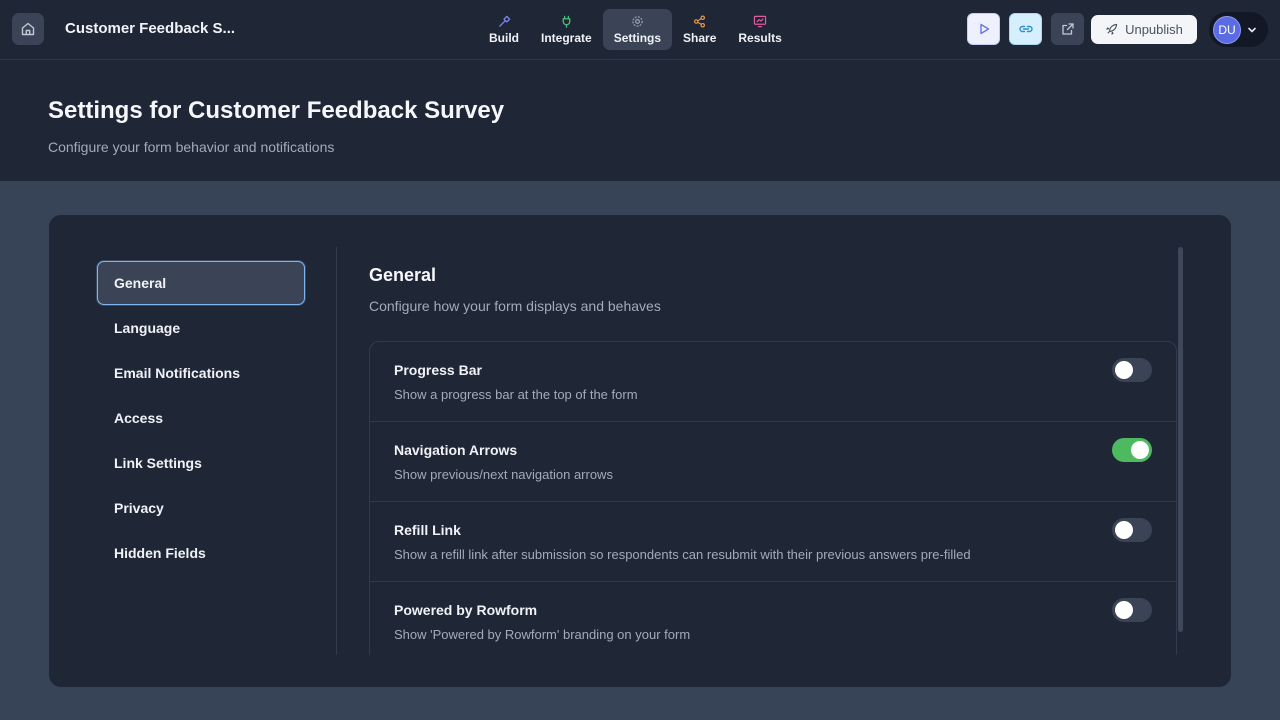 This screenshot has width=1280, height=720. I want to click on nav-tabs: Build Integrate Settings Share Results, so click(635, 29).